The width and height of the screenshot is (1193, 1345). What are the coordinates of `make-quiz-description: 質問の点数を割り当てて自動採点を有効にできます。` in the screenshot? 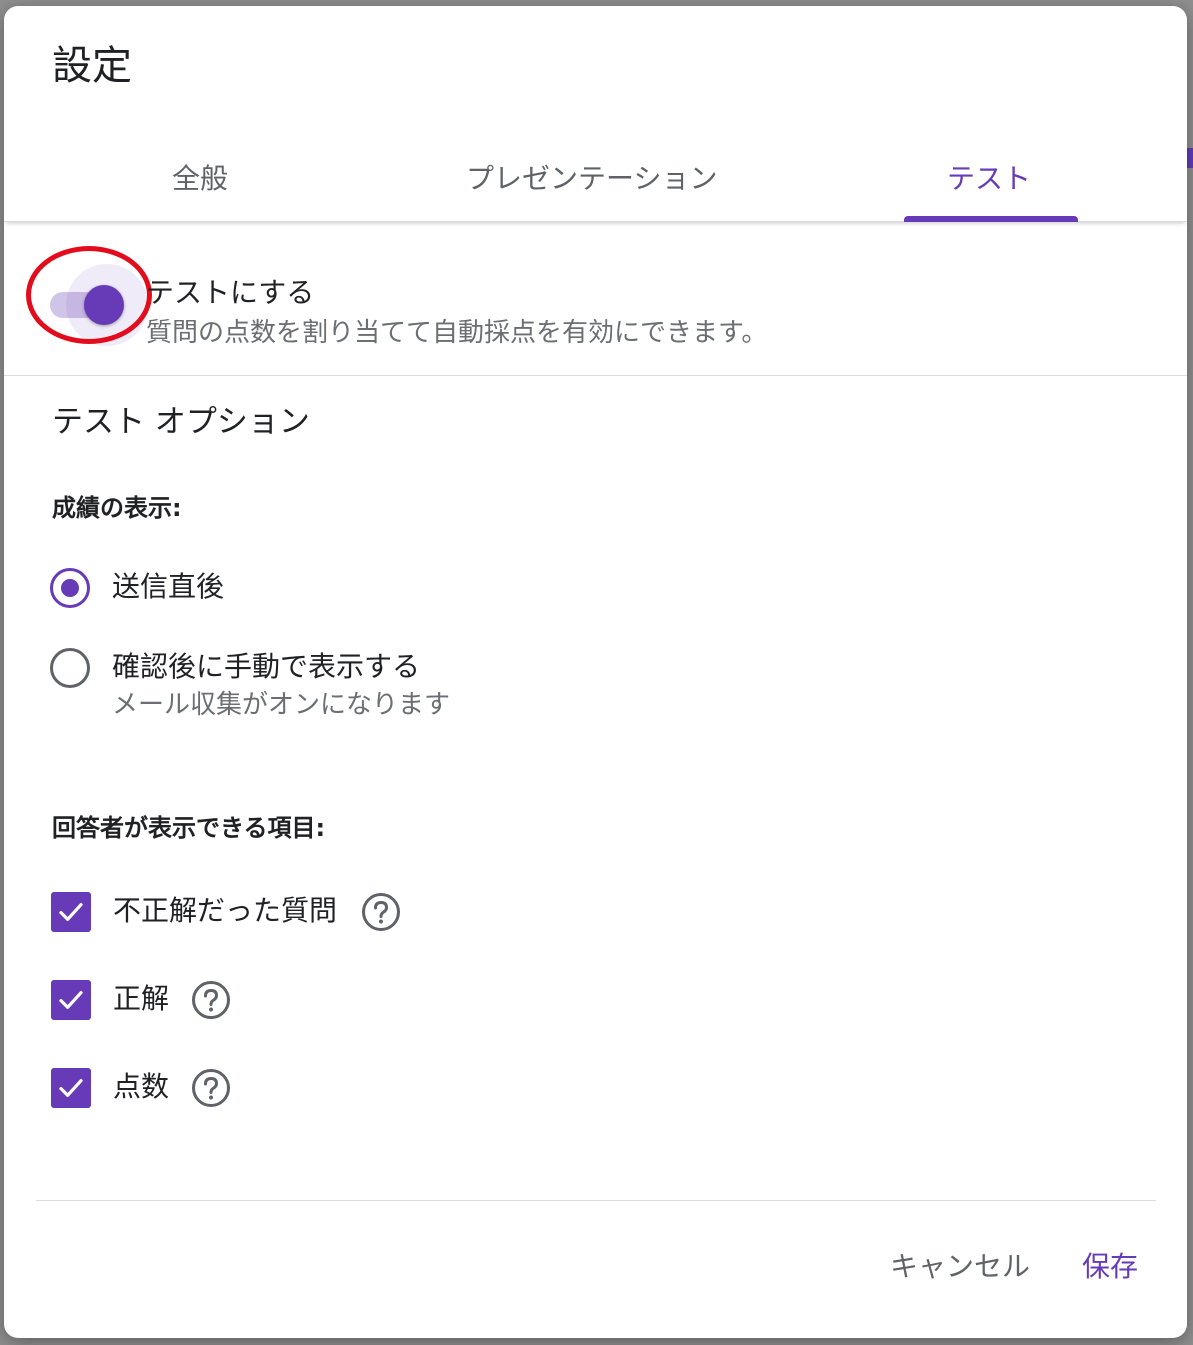 It's located at (457, 333).